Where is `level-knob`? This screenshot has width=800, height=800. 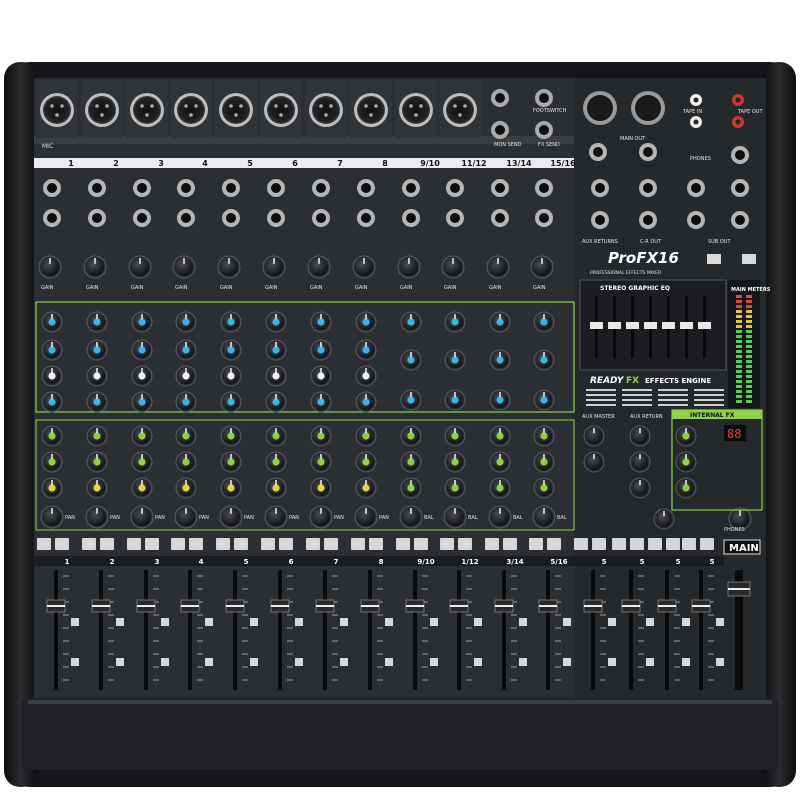 level-knob is located at coordinates (664, 519).